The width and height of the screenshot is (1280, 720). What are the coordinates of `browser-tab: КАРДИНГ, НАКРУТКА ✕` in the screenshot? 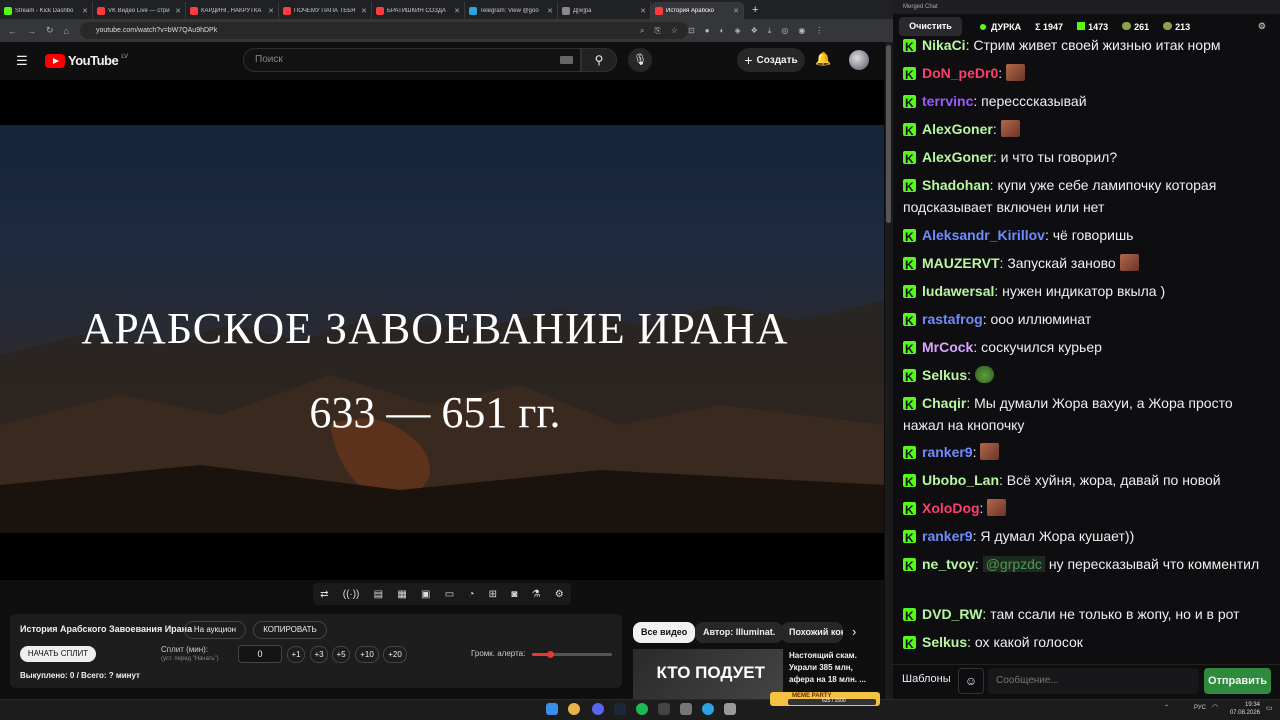 It's located at (232, 10).